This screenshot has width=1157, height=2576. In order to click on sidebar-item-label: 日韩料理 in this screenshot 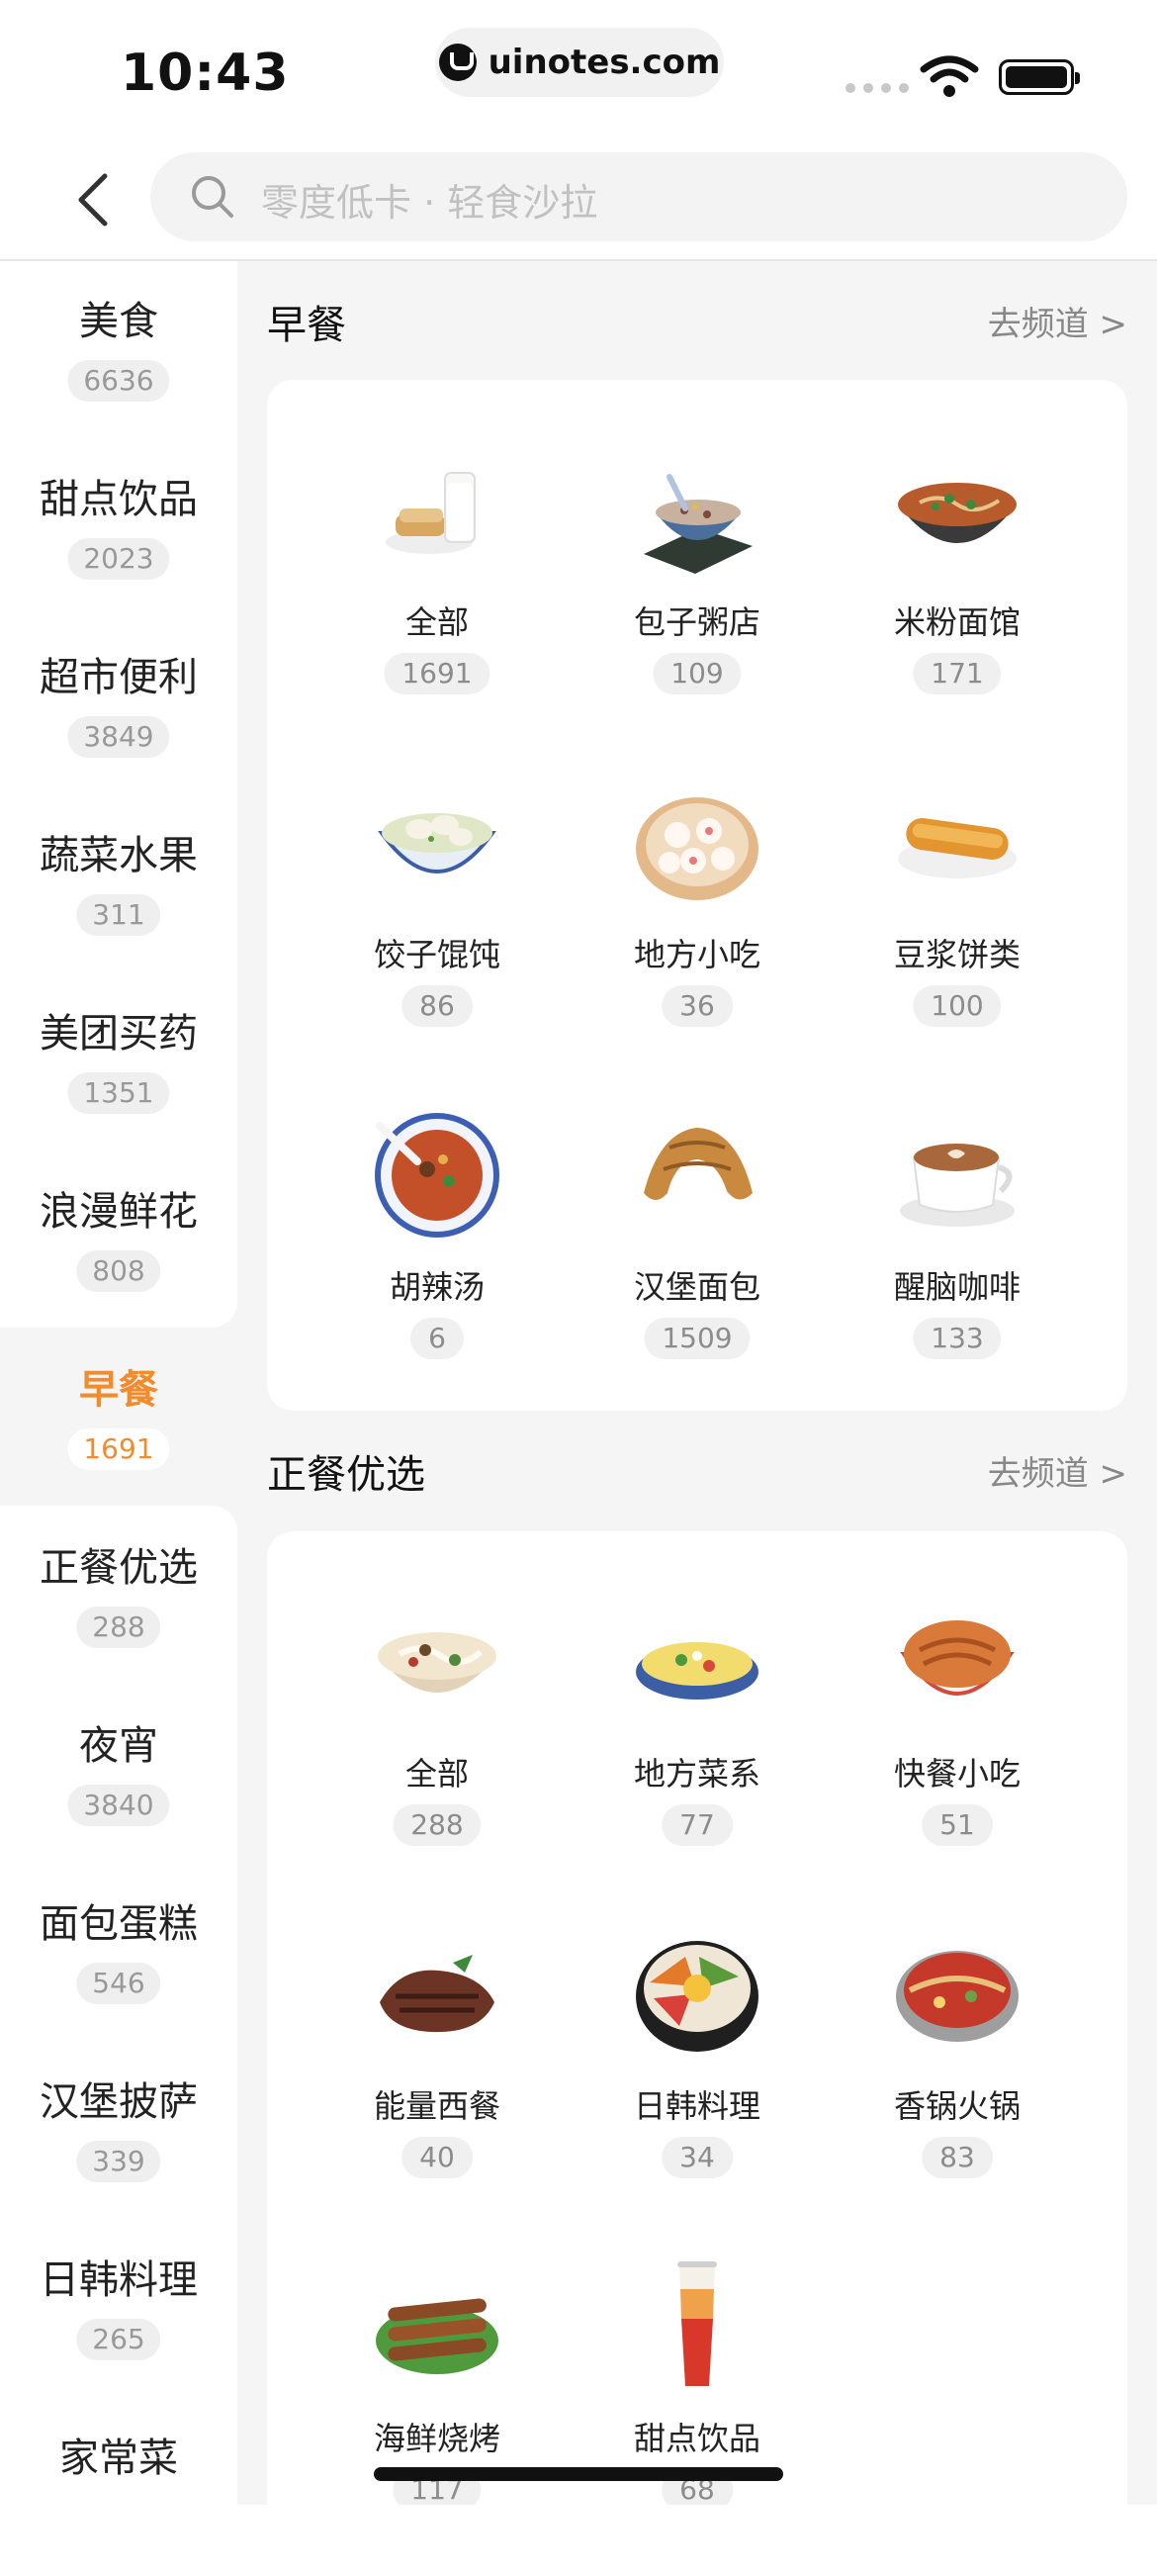, I will do `click(119, 2280)`.